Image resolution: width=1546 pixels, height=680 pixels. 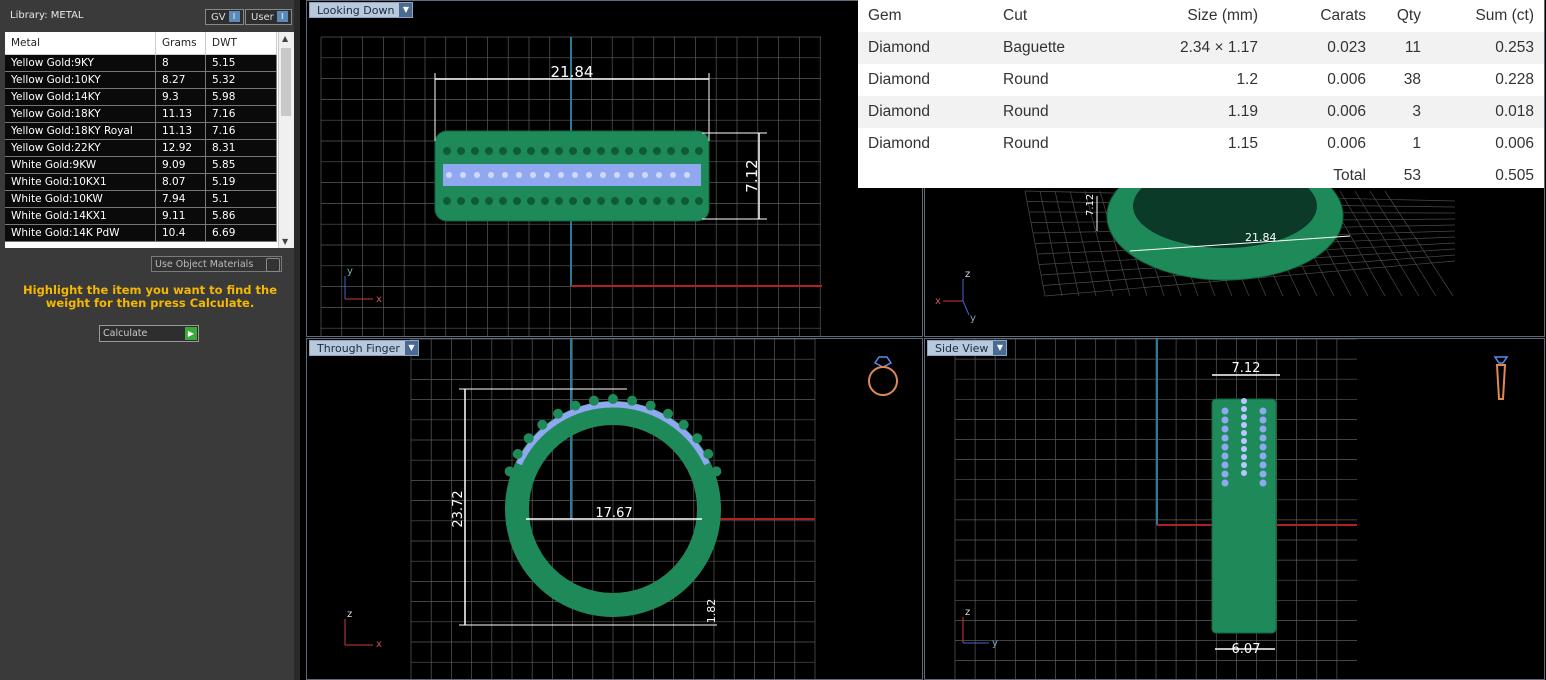 I want to click on axis-y-label: y, so click(x=995, y=643).